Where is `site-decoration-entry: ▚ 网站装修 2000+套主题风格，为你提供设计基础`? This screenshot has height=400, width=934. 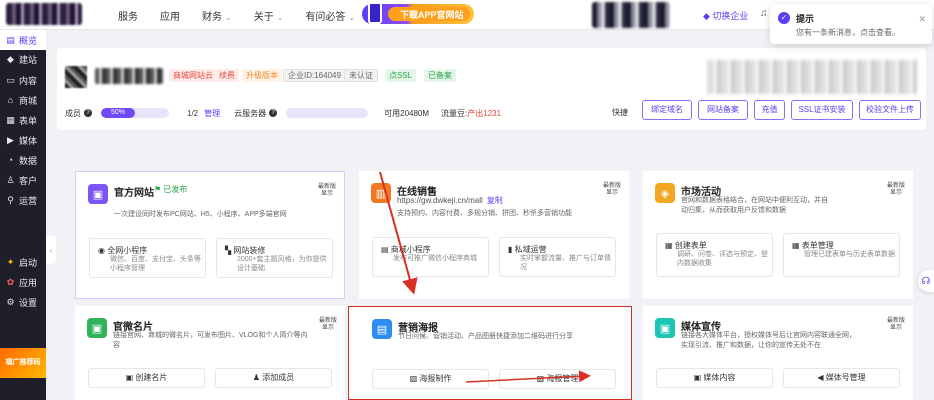 site-decoration-entry: ▚ 网站装修 2000+套主题风格，为你提供设计基础 is located at coordinates (274, 258).